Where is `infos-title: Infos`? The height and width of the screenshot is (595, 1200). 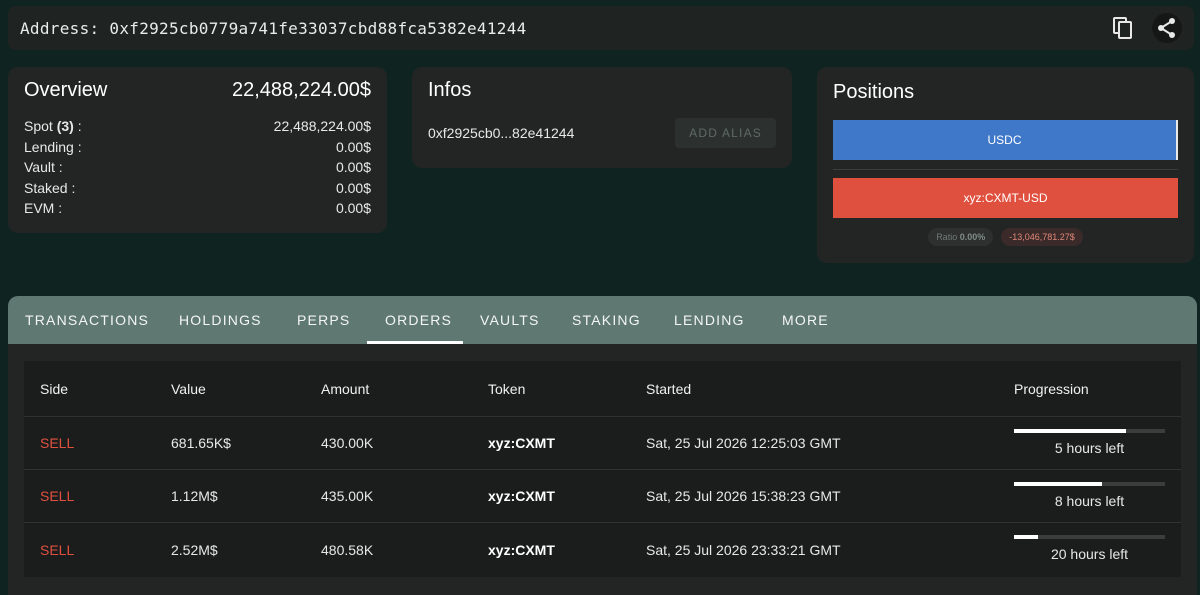 infos-title: Infos is located at coordinates (450, 90).